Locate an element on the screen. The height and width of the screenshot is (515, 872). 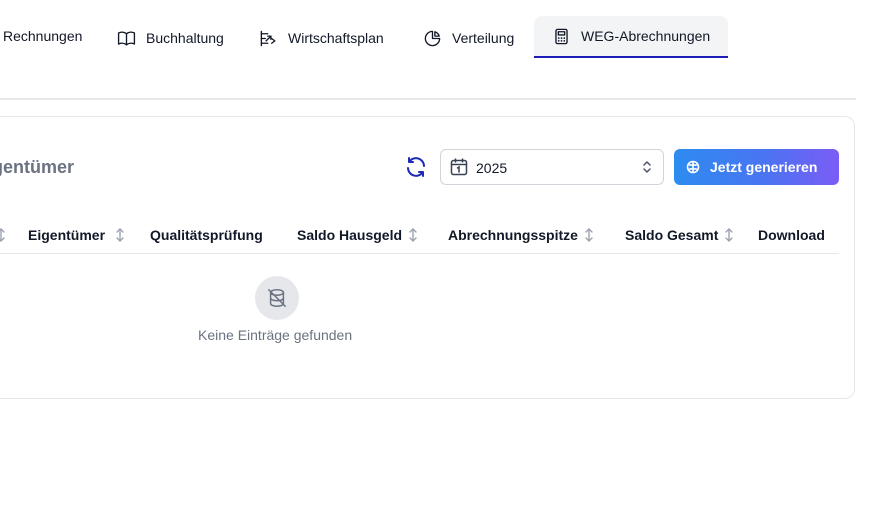
column-header-label: Qualitätsprüfung is located at coordinates (206, 235).